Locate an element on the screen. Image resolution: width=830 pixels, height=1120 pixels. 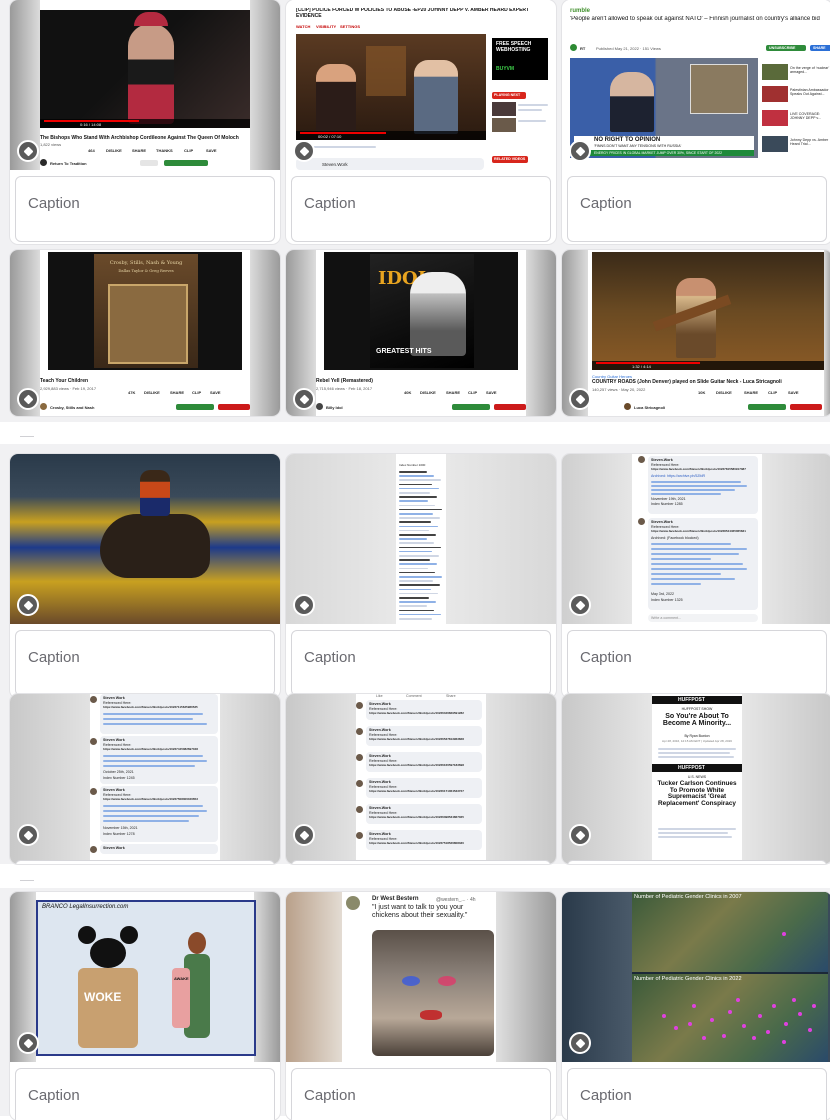
video-player: 1:32 / 4:14 is located at coordinates (708, 311).